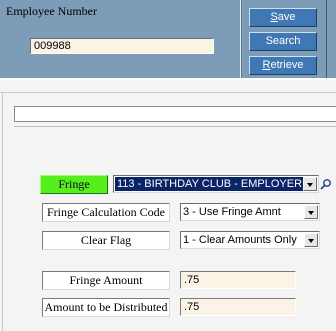 The image size is (336, 331). Describe the element at coordinates (238, 307) in the screenshot. I see `amount-to-be-distributed-input: .75` at that location.